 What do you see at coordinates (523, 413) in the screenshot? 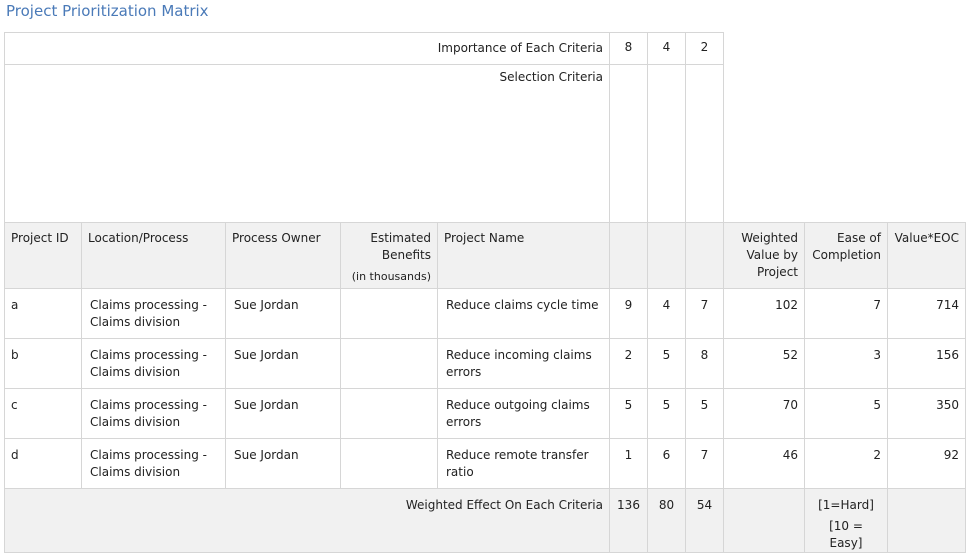
I see `row-project-name: Reduce outgoing claims errors` at bounding box center [523, 413].